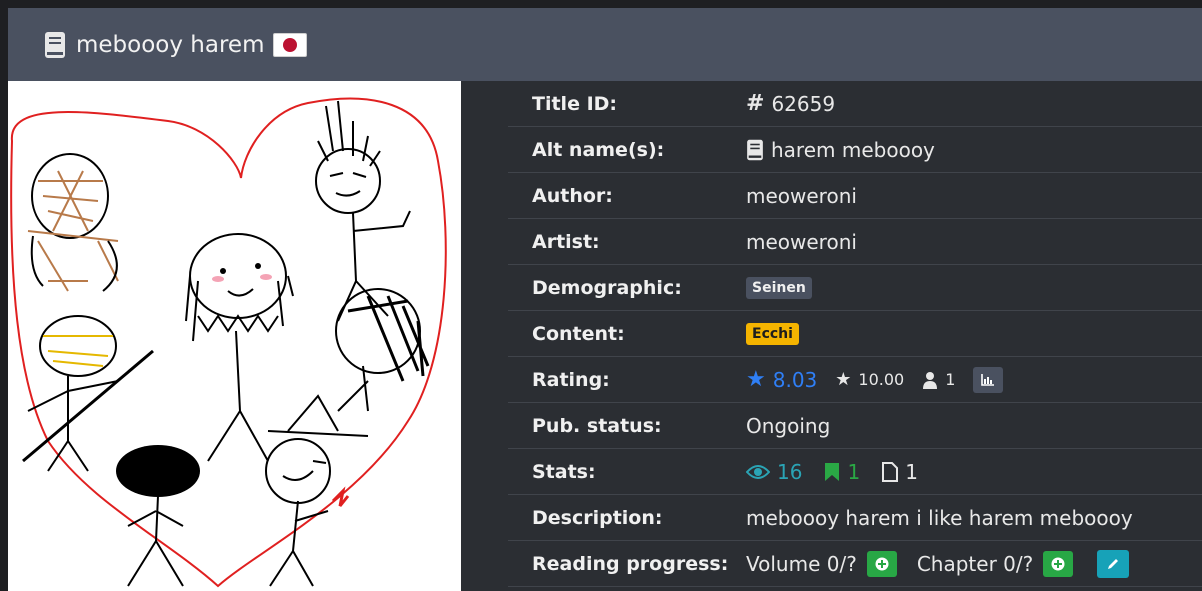 This screenshot has height=591, width=1202. What do you see at coordinates (801, 242) in the screenshot?
I see `artist-link: meoweroni` at bounding box center [801, 242].